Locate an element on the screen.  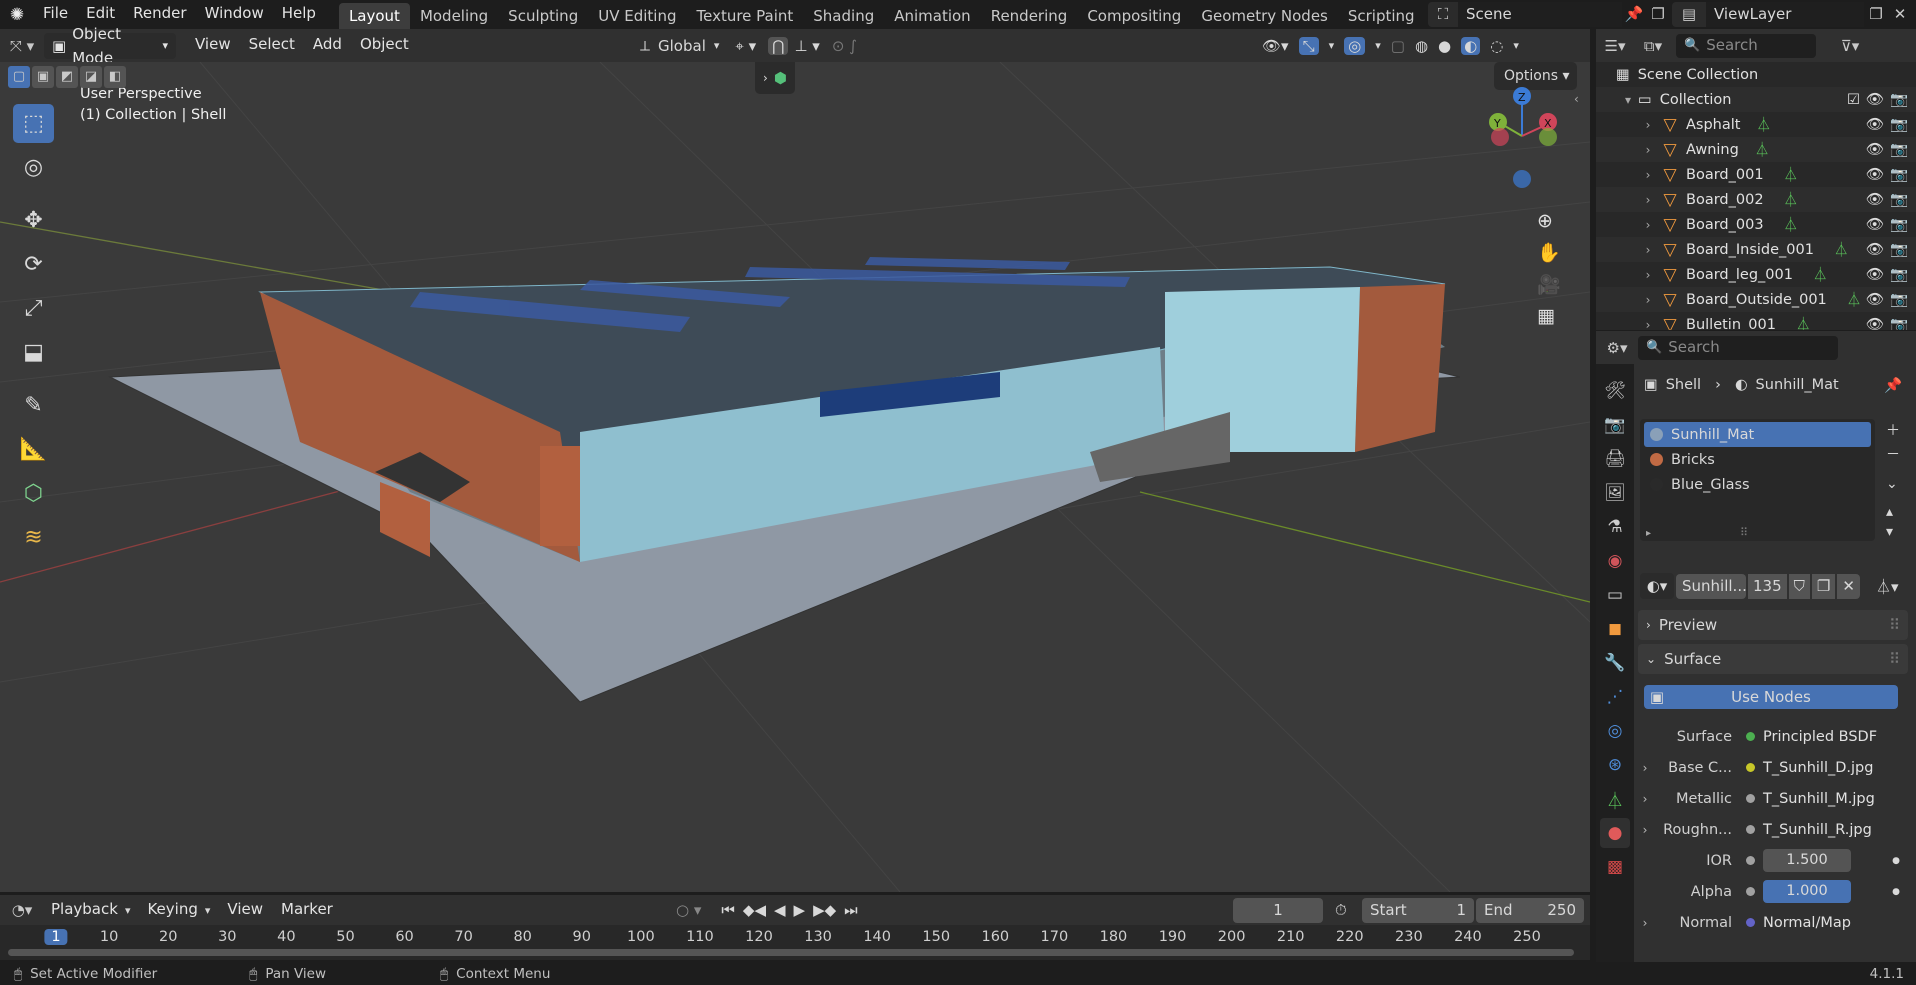
current-frame-field: 1 is located at coordinates (1278, 910).